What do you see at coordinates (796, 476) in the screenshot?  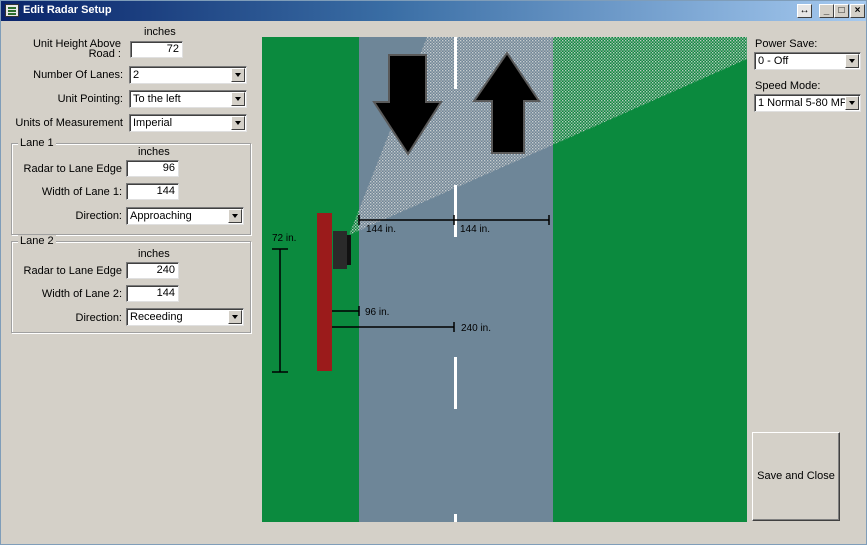 I see `save-and-close-button: Save and Close` at bounding box center [796, 476].